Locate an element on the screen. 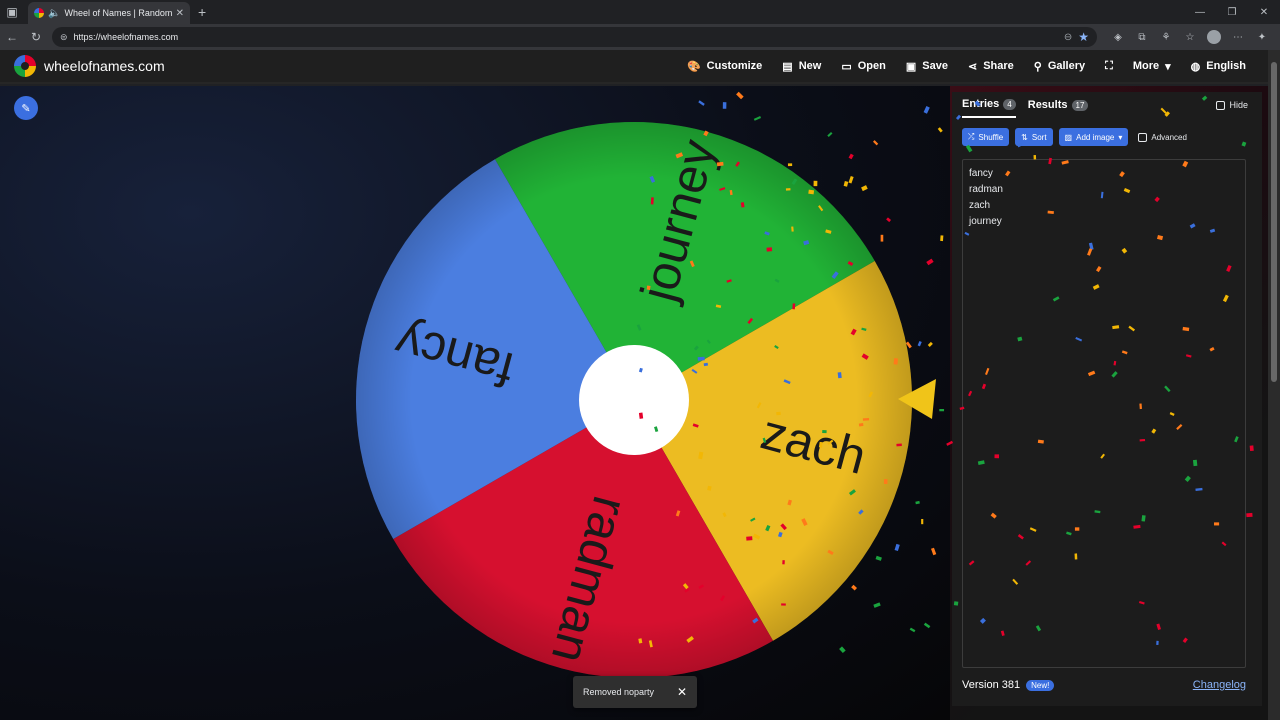  results-count-badge: 17 is located at coordinates (1080, 105).